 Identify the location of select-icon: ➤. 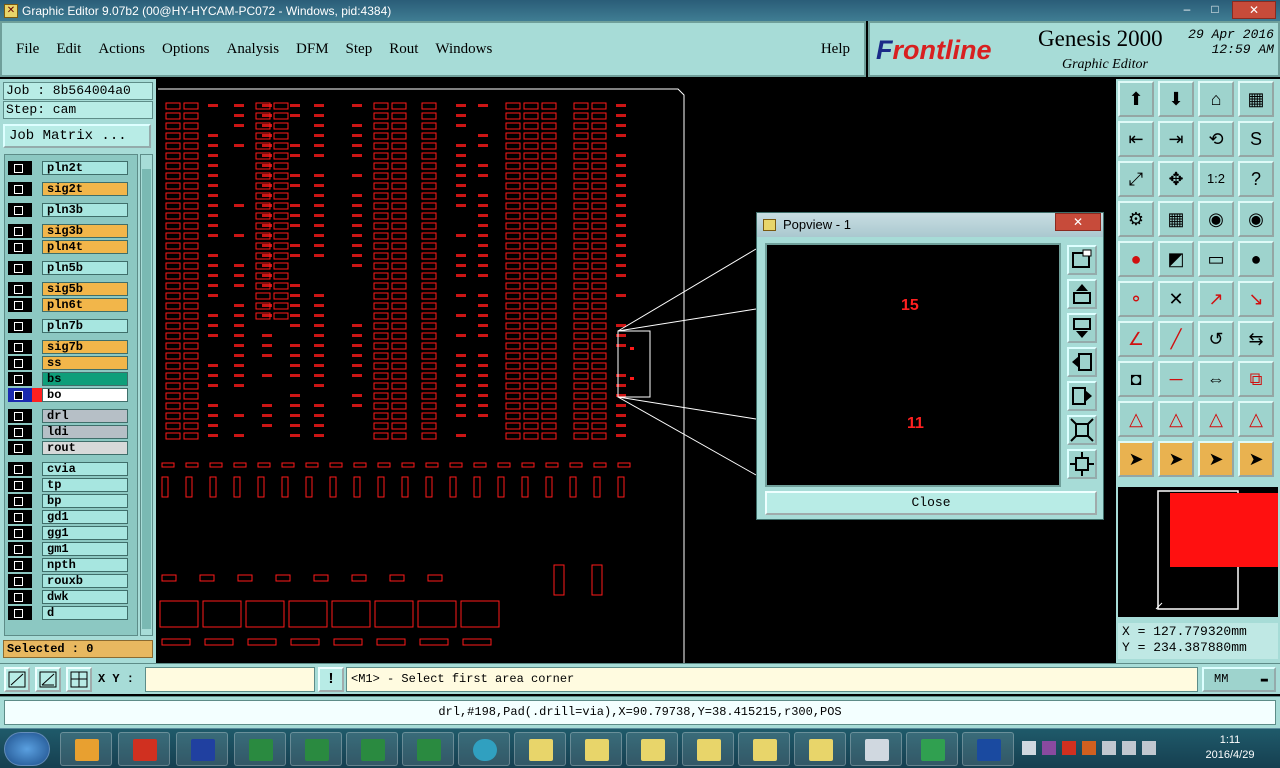
(1136, 459).